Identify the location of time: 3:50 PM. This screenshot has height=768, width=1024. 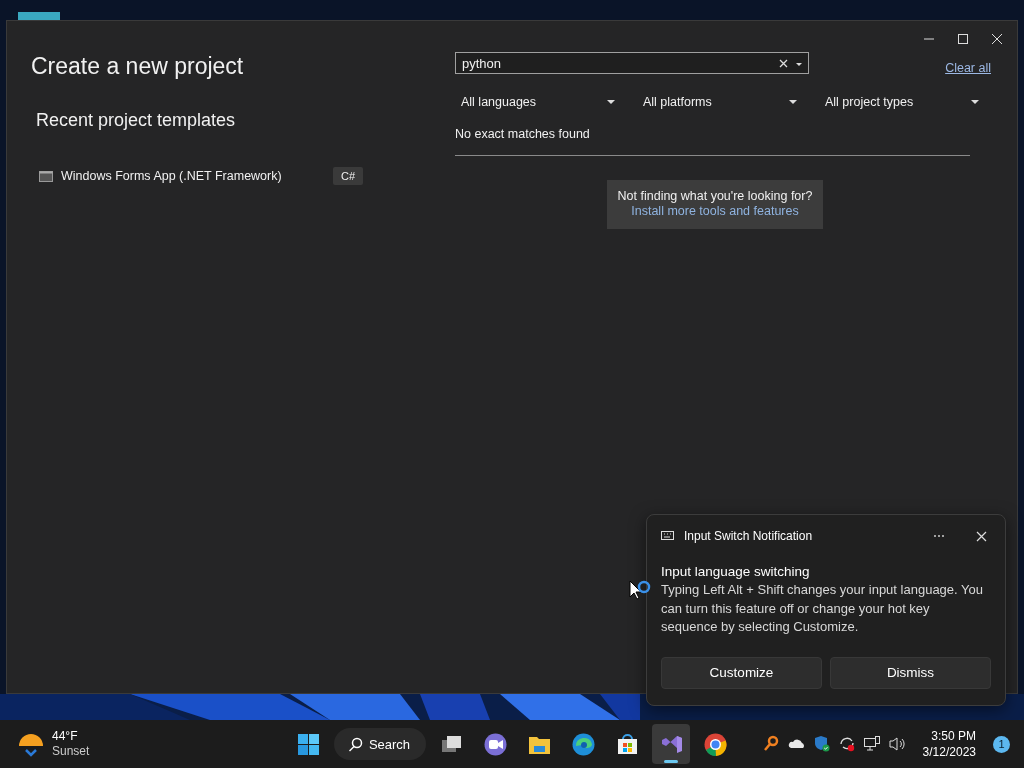
(953, 736).